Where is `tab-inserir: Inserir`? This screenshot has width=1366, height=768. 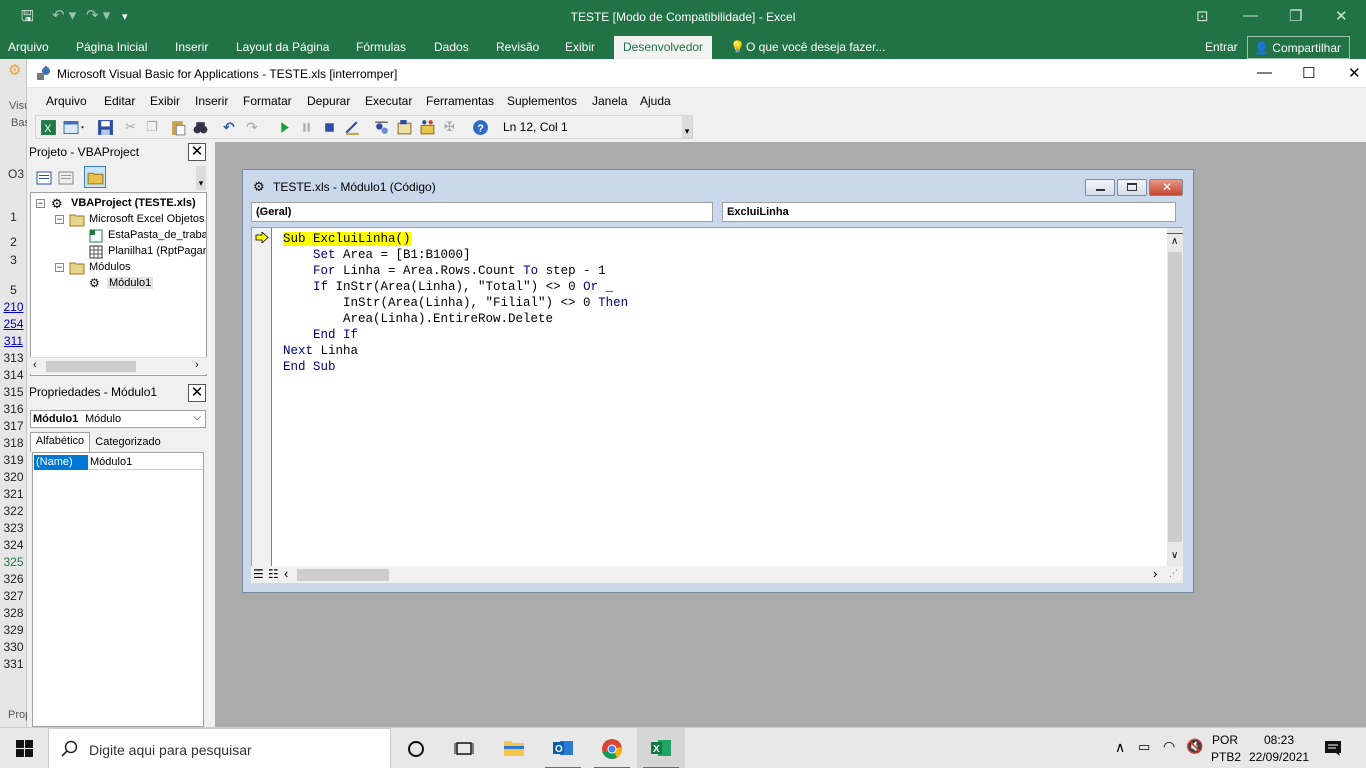
tab-inserir: Inserir is located at coordinates (191, 47).